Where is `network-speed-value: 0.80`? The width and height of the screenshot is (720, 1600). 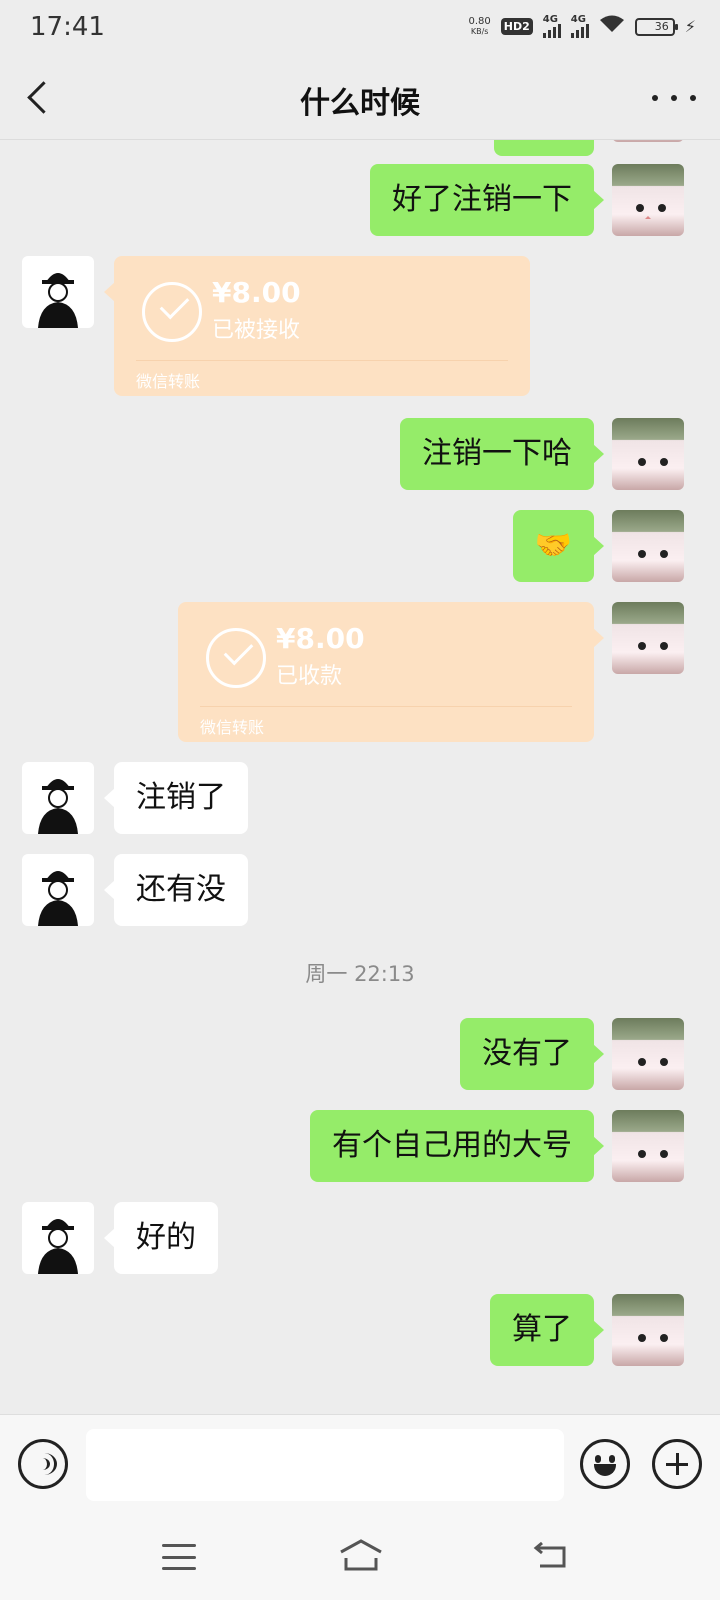
network-speed-value: 0.80 is located at coordinates (479, 21).